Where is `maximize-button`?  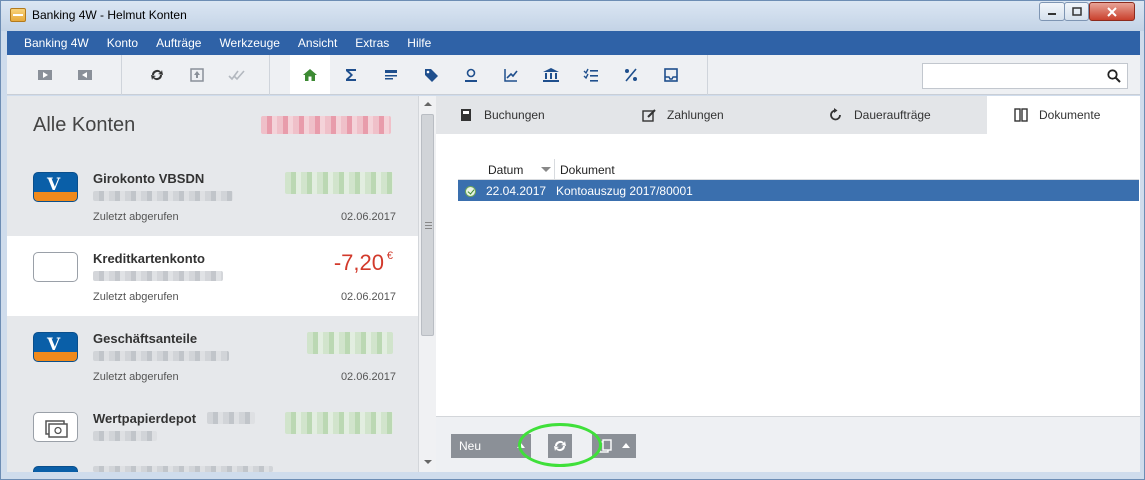 maximize-button is located at coordinates (1076, 11).